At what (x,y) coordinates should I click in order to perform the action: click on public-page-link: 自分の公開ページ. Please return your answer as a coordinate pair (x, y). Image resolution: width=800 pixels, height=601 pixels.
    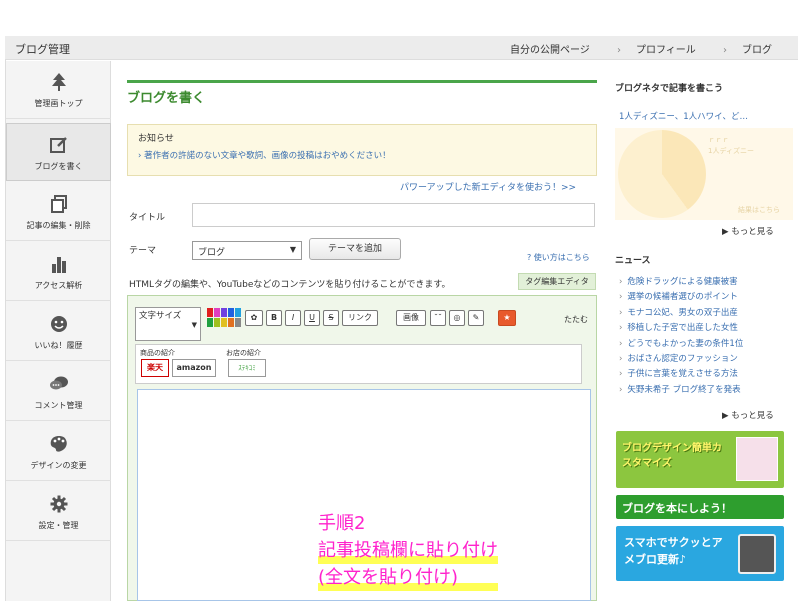
    Looking at the image, I should click on (550, 50).